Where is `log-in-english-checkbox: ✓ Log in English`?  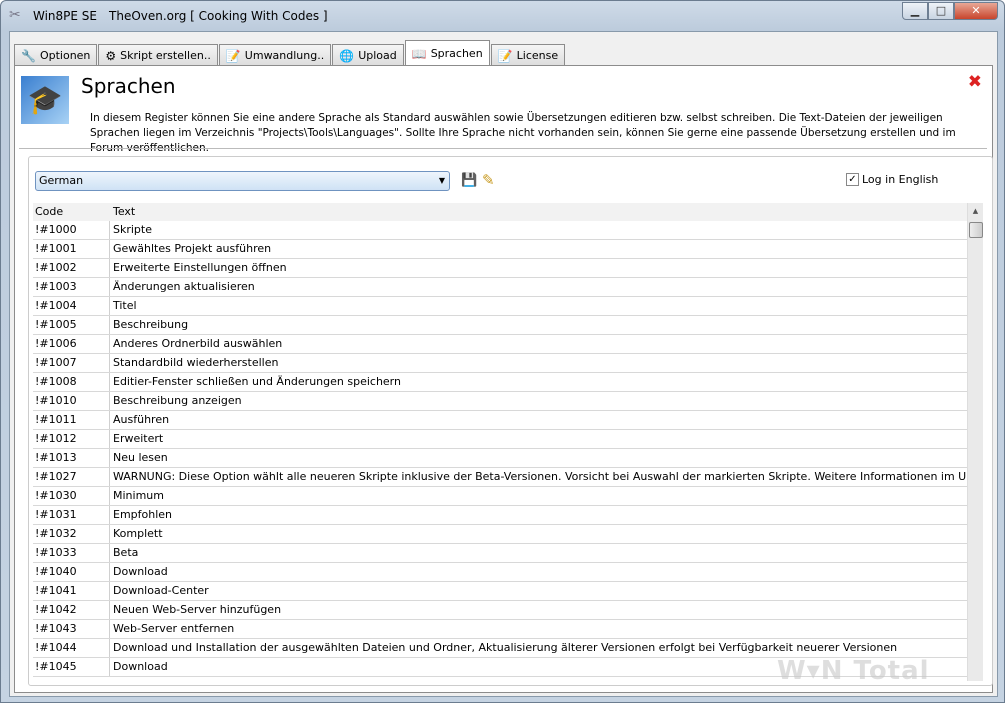 log-in-english-checkbox: ✓ Log in English is located at coordinates (892, 179).